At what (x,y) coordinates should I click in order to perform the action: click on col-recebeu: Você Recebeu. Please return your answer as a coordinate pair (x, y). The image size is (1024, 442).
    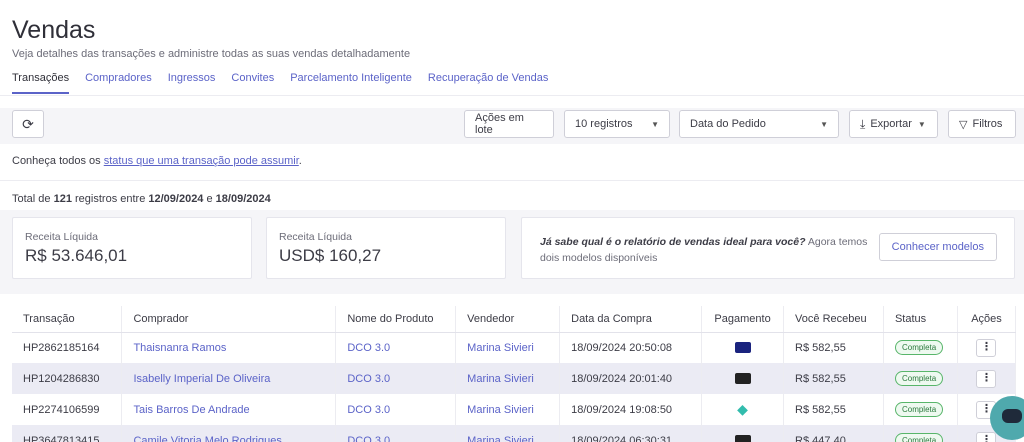
    Looking at the image, I should click on (833, 319).